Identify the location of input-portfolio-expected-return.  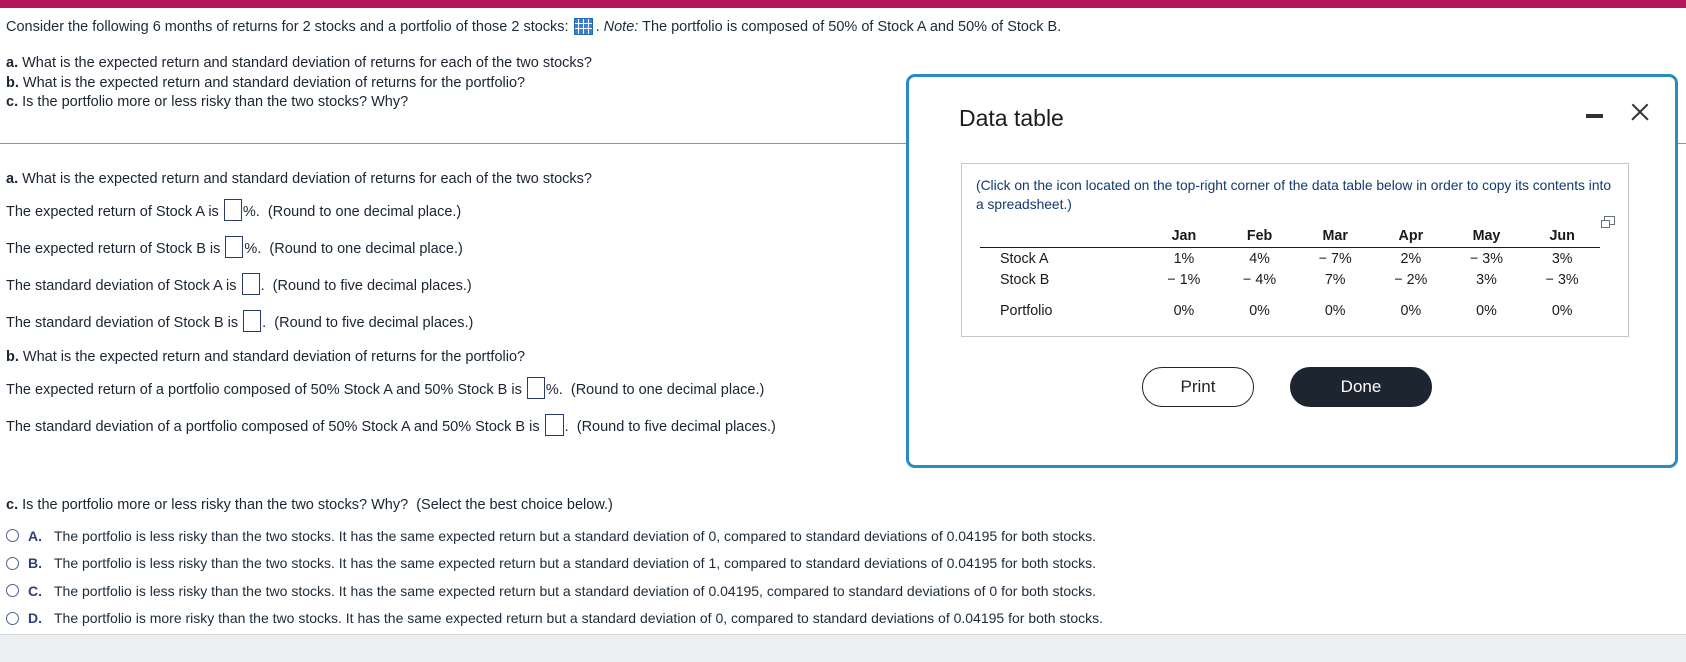
(535, 388).